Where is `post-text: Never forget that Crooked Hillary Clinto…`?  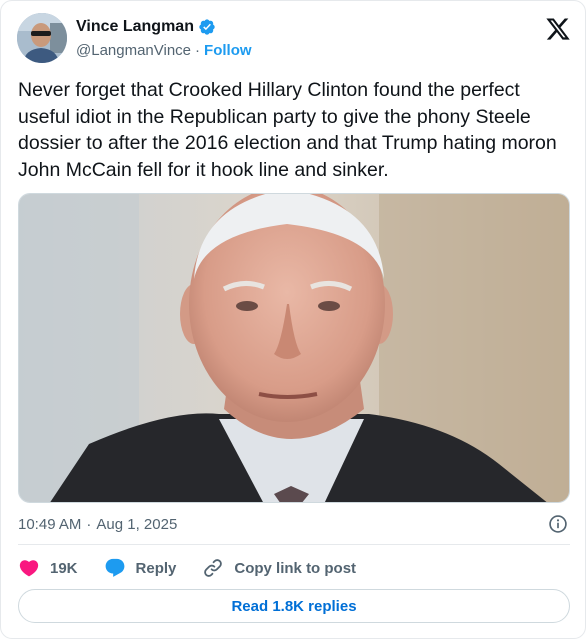 post-text: Never forget that Crooked Hillary Clinto… is located at coordinates (287, 130).